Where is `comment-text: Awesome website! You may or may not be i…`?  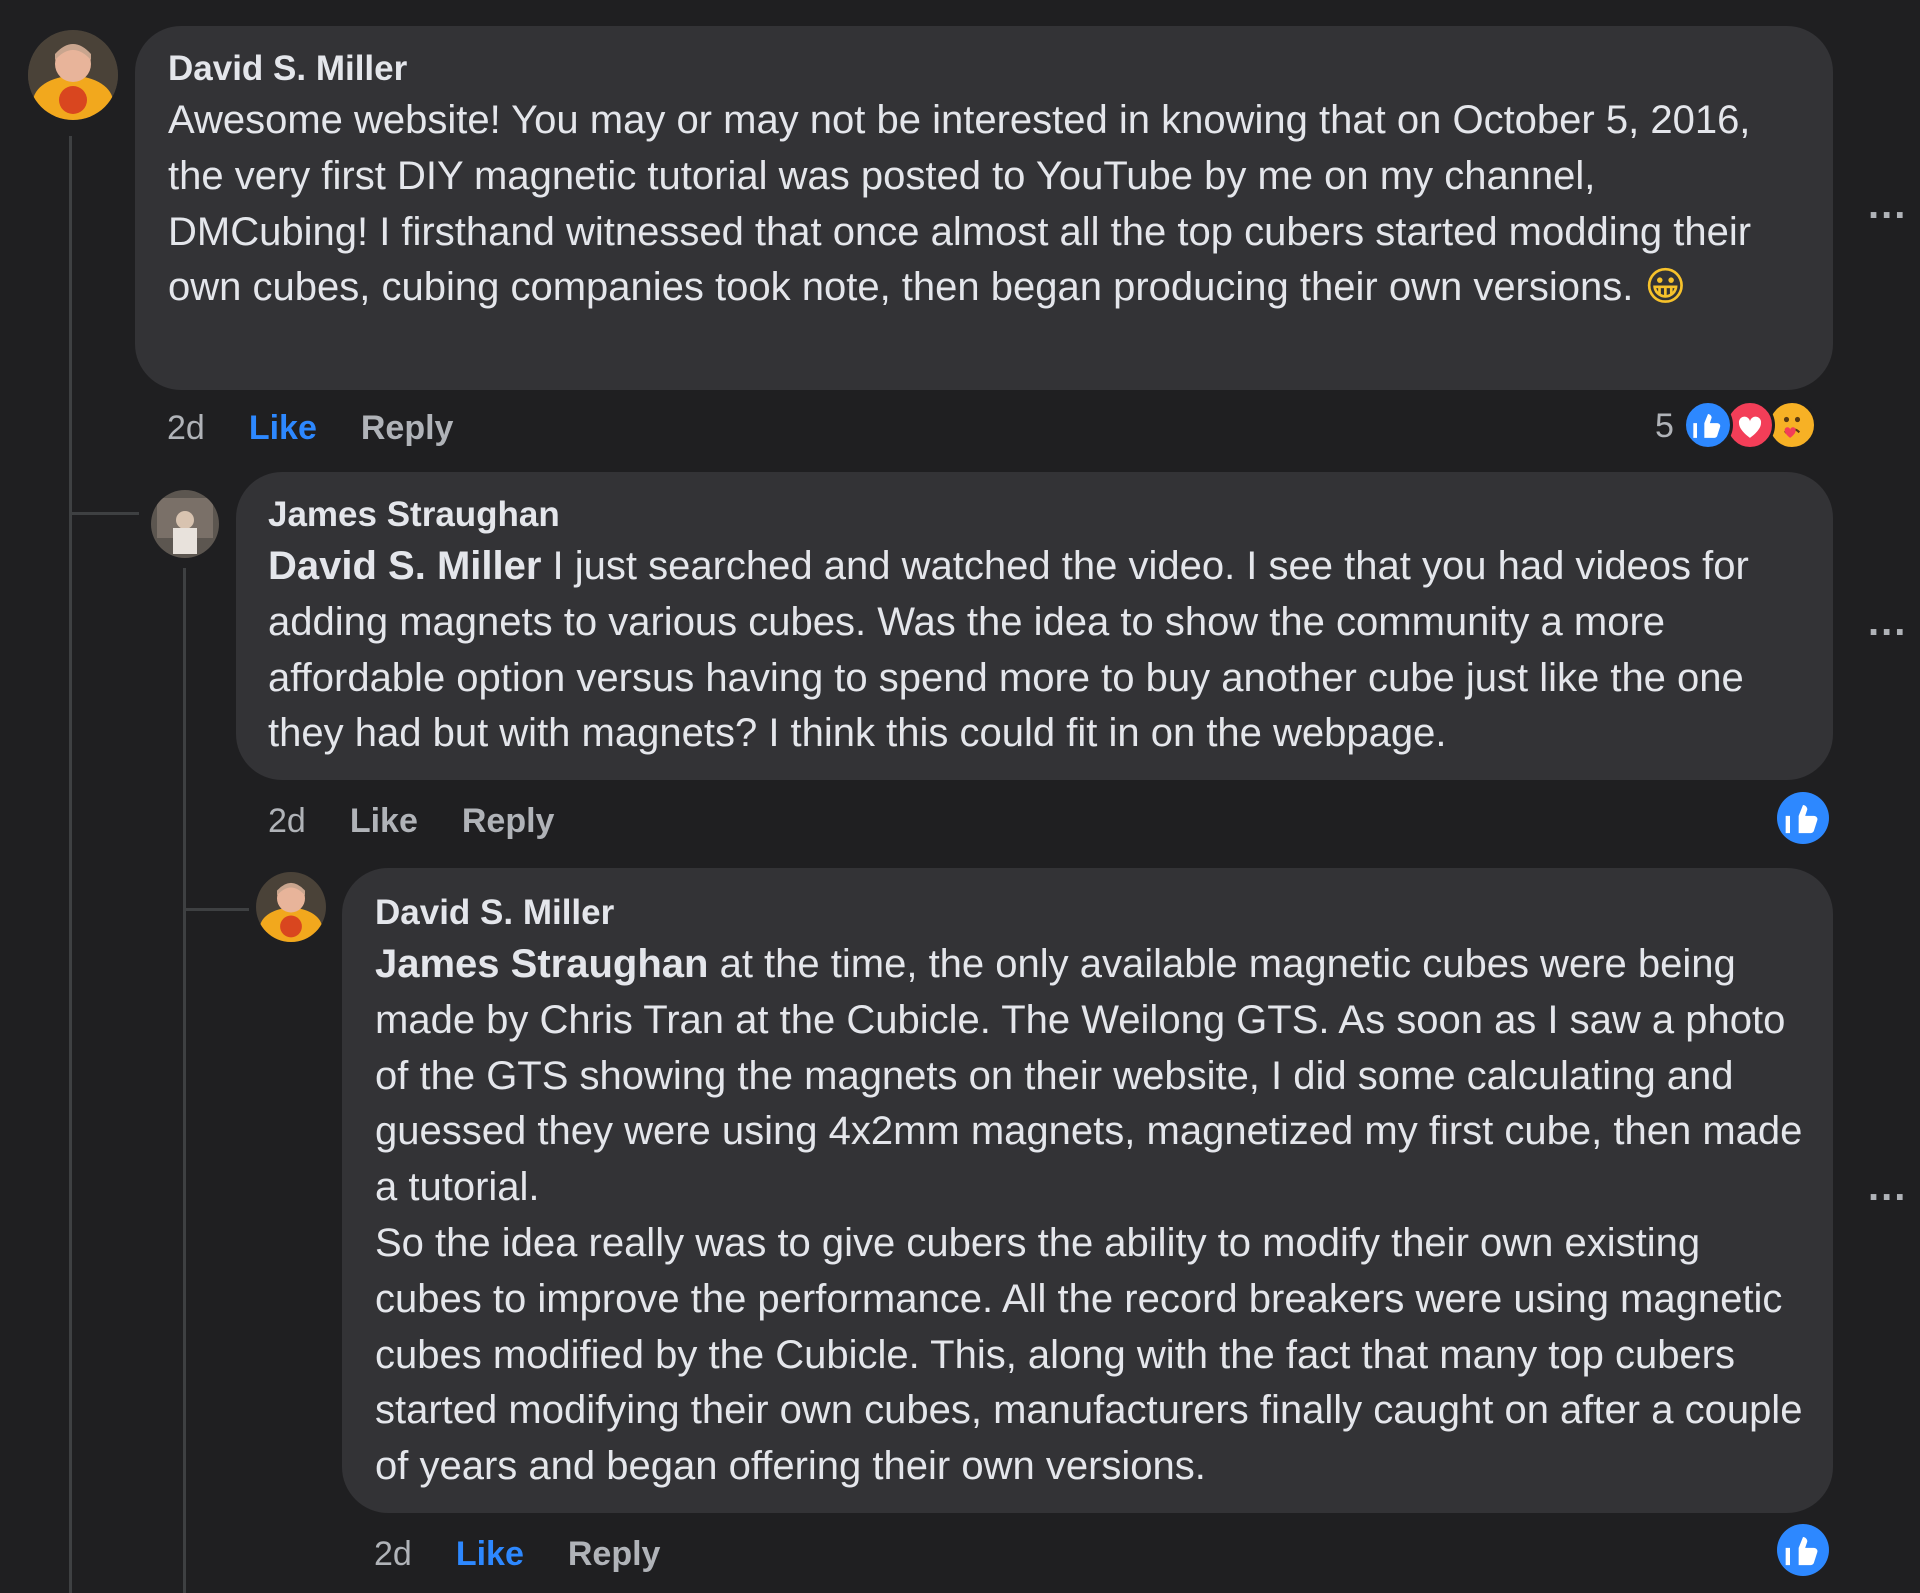 comment-text: Awesome website! You may or may not be i… is located at coordinates (985, 204).